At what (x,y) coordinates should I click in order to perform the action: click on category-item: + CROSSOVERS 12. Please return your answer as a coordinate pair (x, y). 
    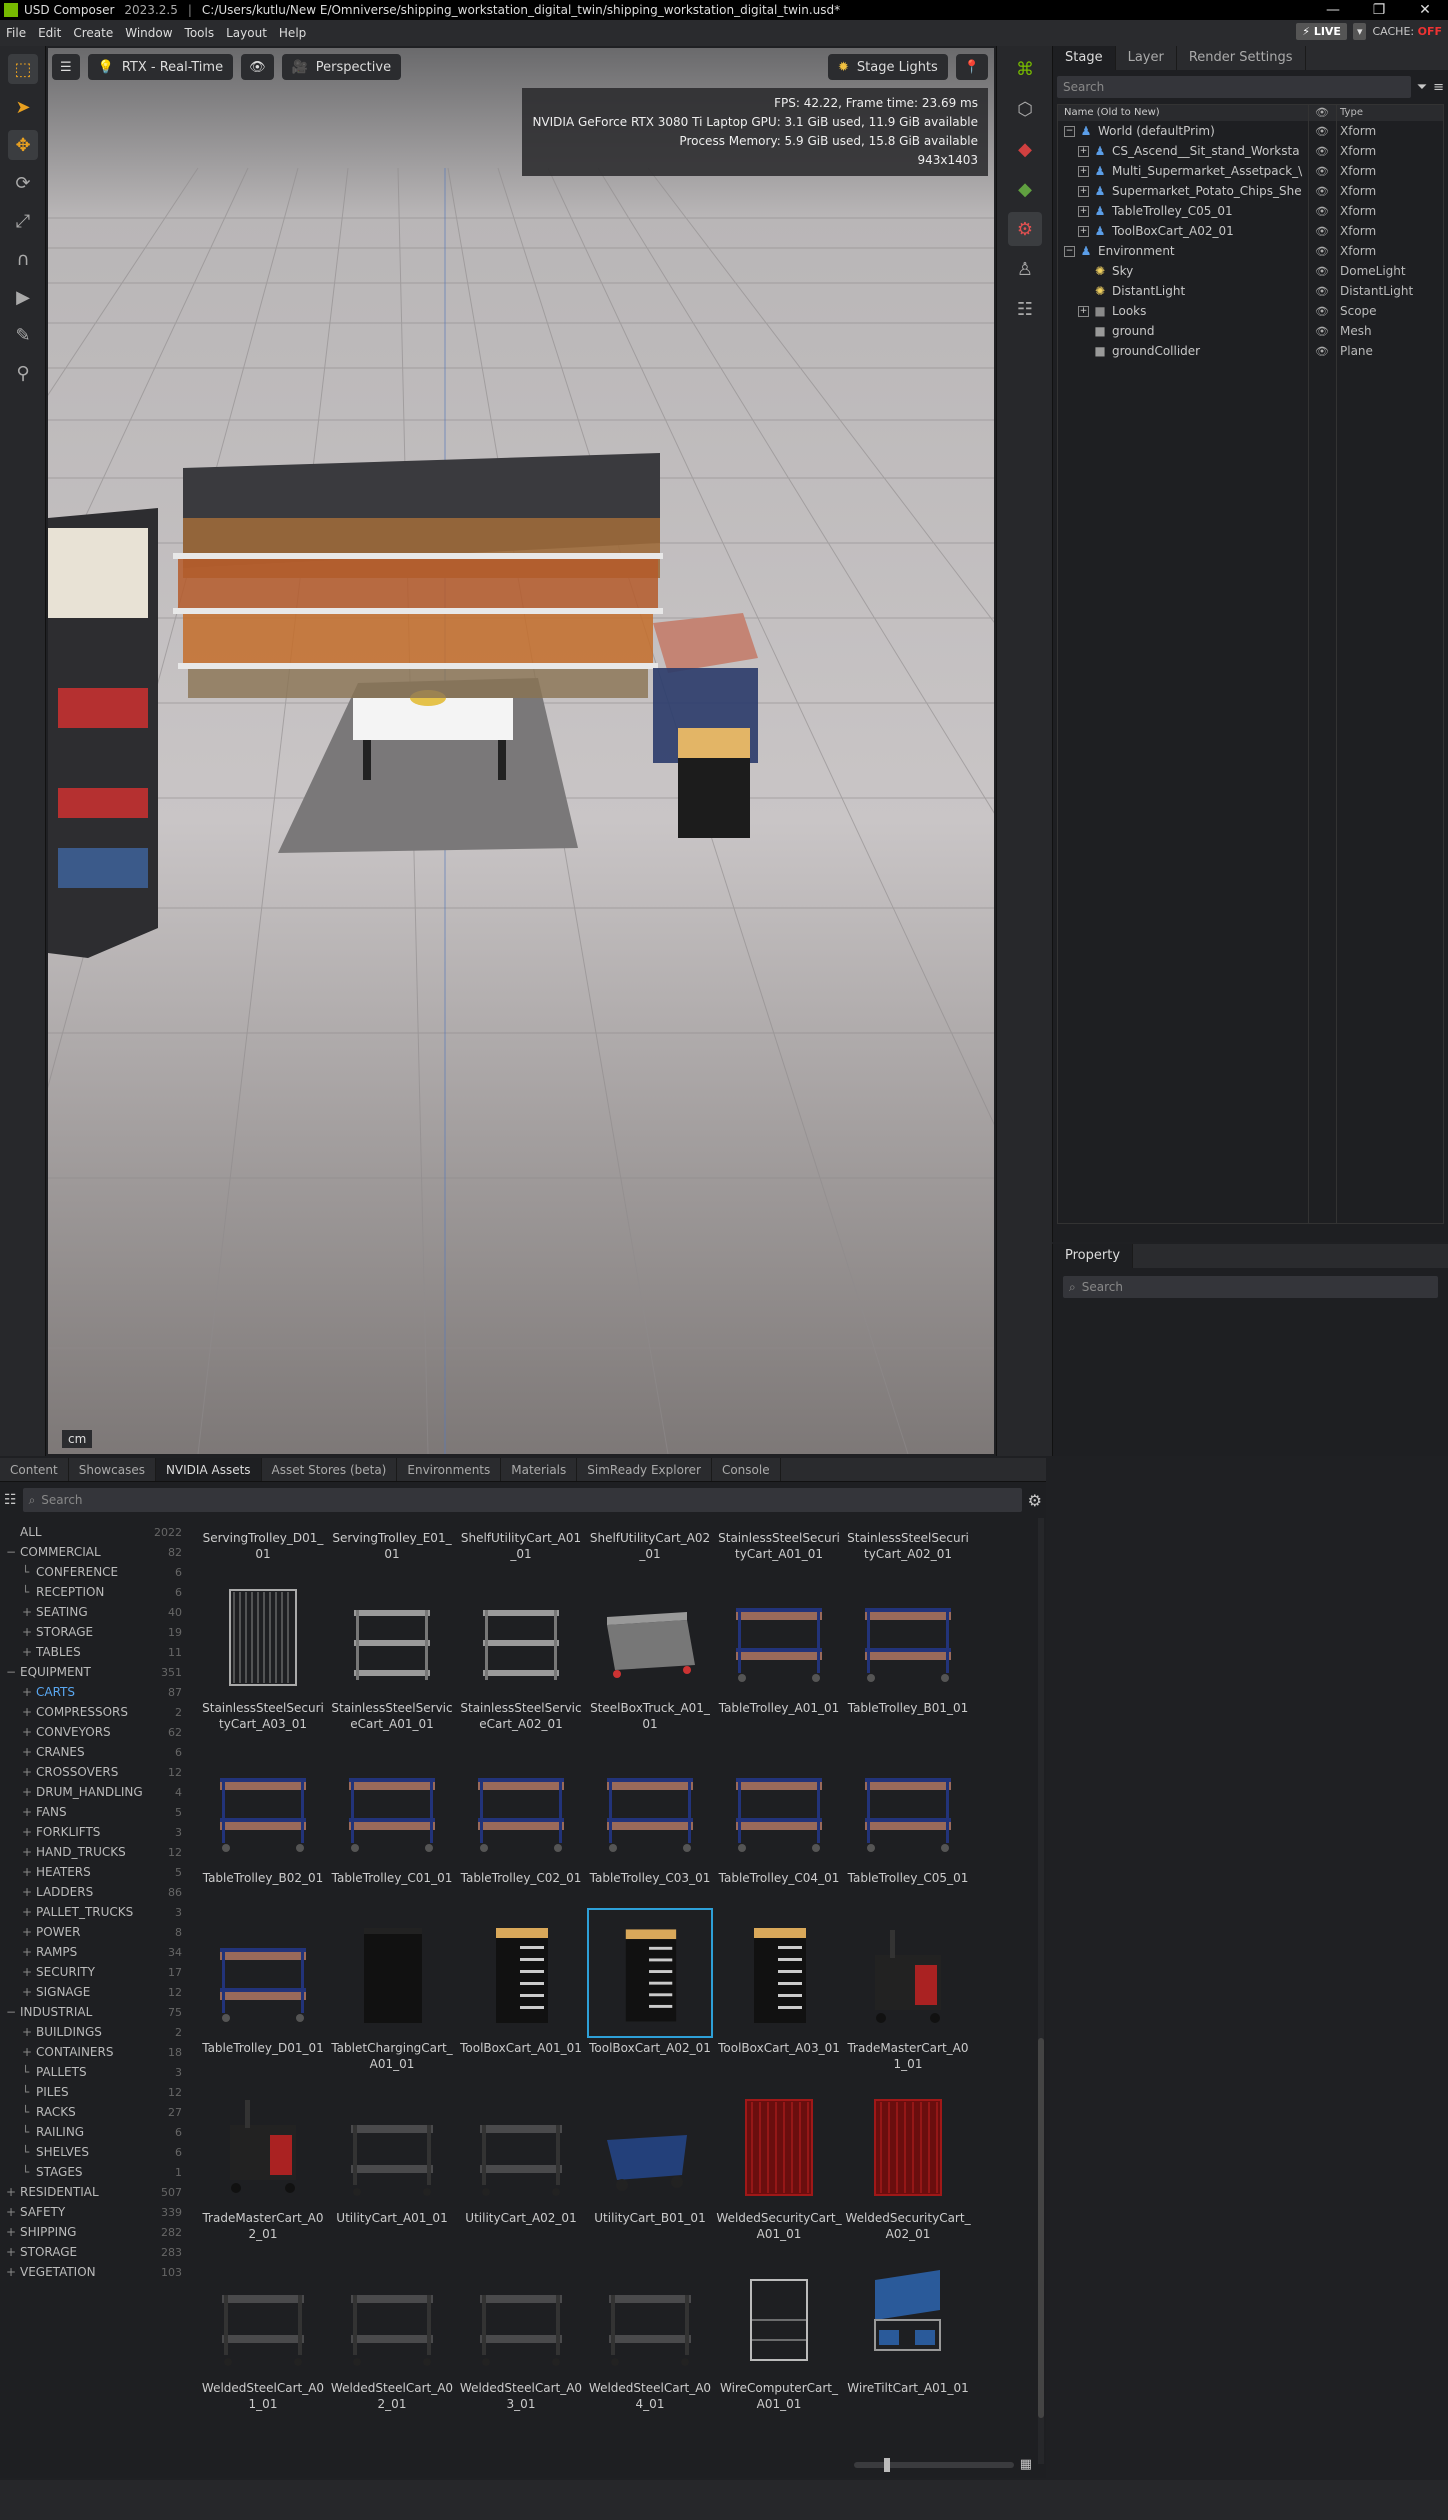
    Looking at the image, I should click on (101, 1772).